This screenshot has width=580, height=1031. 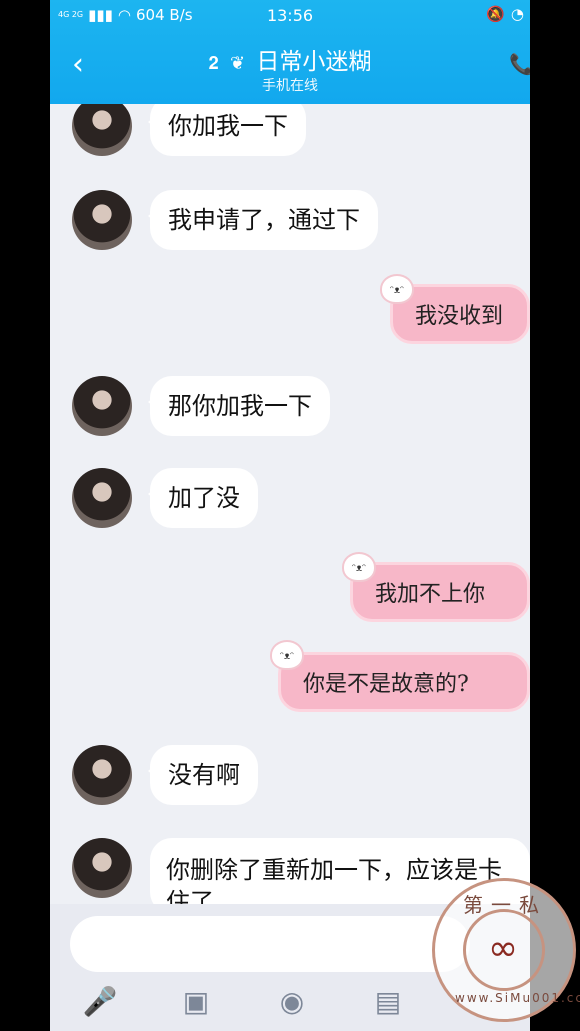 I want to click on watermark-seal: 第一私 ∞ www.SiMu001.cc, so click(x=506, y=950).